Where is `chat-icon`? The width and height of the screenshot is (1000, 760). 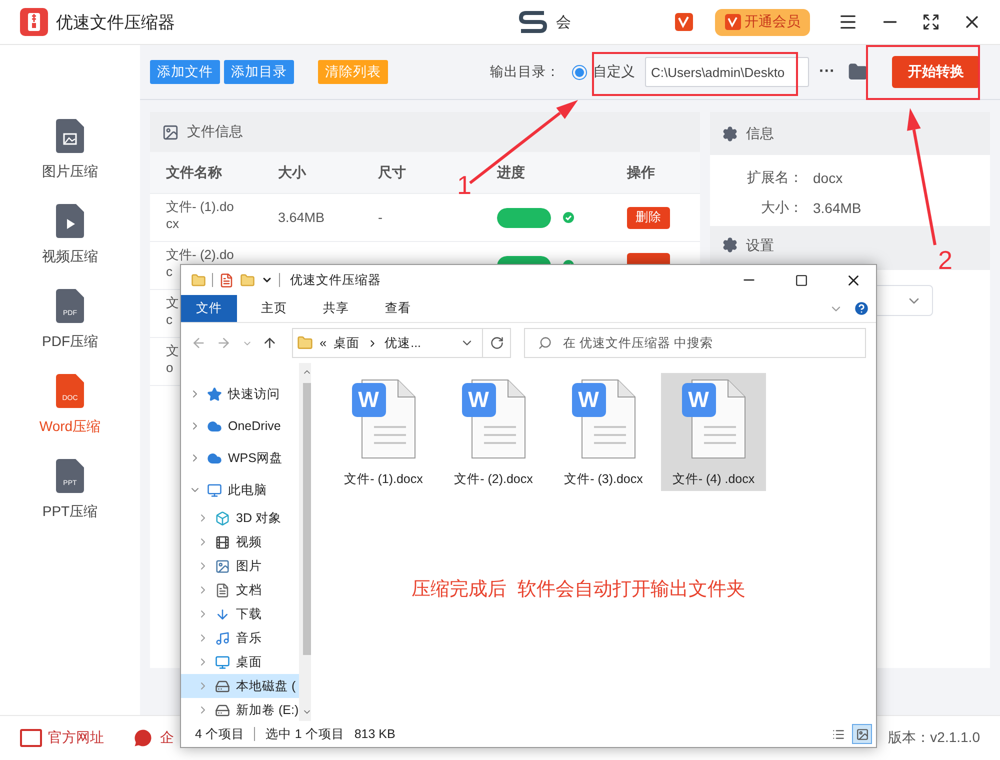 chat-icon is located at coordinates (143, 738).